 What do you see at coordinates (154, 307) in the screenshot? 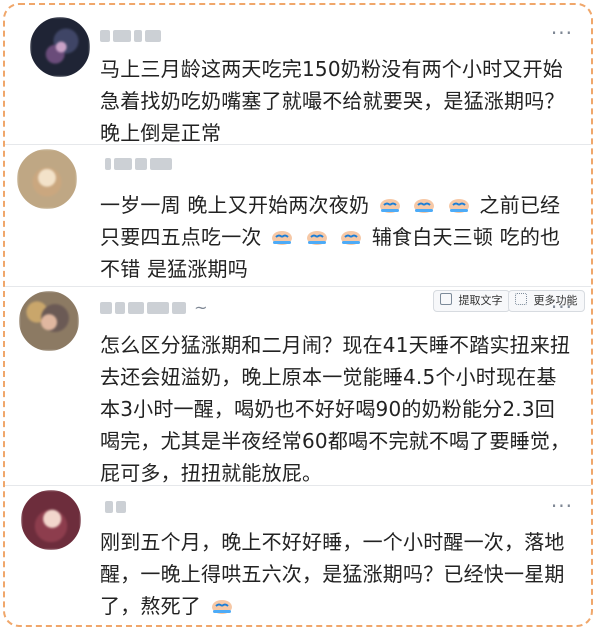
I see `username: ~` at bounding box center [154, 307].